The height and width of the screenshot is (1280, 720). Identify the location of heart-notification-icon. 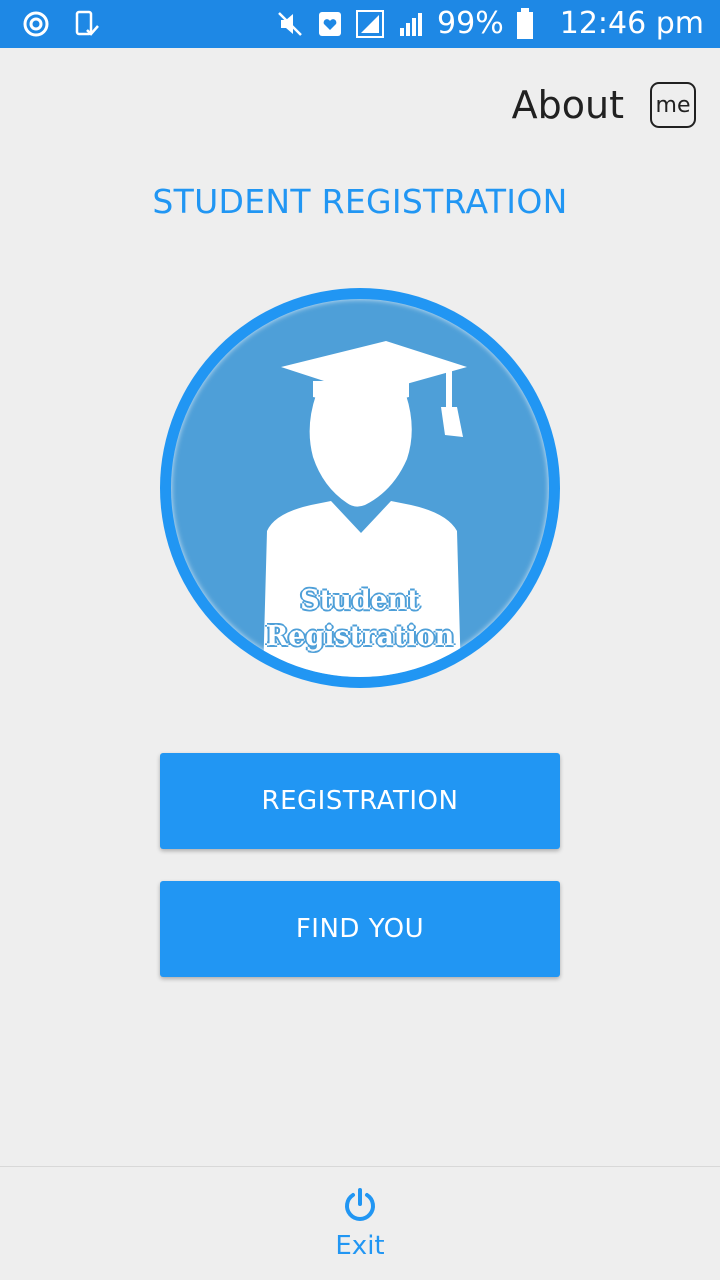
(330, 24).